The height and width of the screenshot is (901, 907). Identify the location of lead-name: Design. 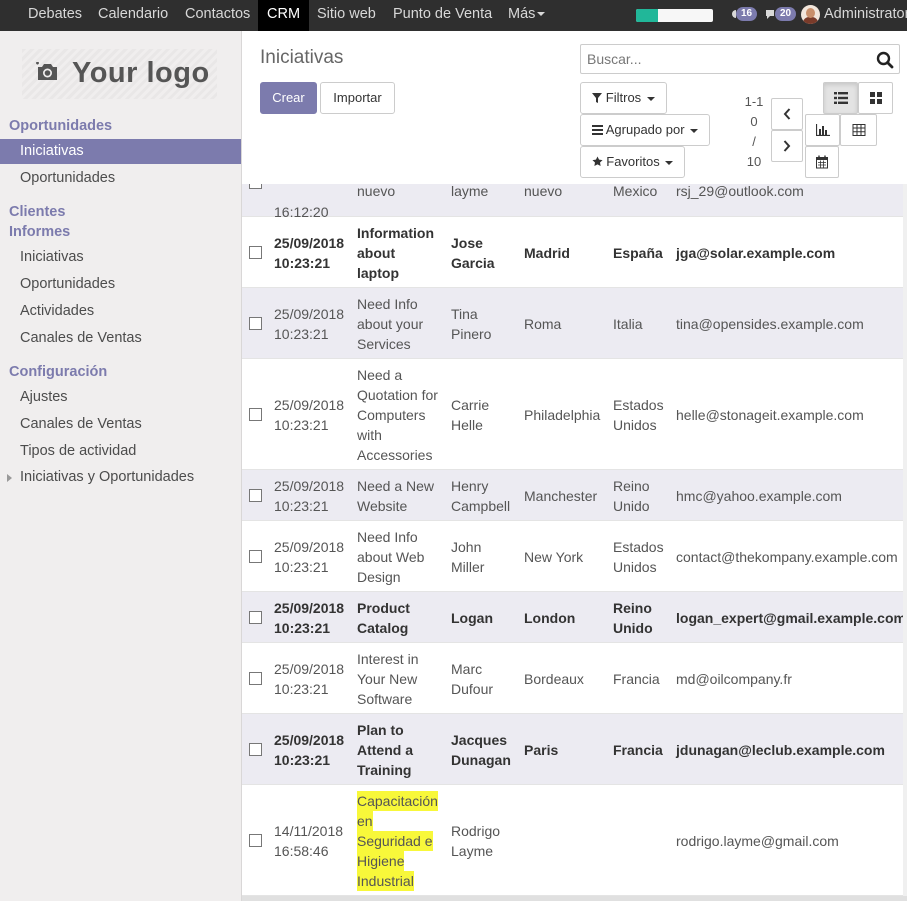
(379, 576).